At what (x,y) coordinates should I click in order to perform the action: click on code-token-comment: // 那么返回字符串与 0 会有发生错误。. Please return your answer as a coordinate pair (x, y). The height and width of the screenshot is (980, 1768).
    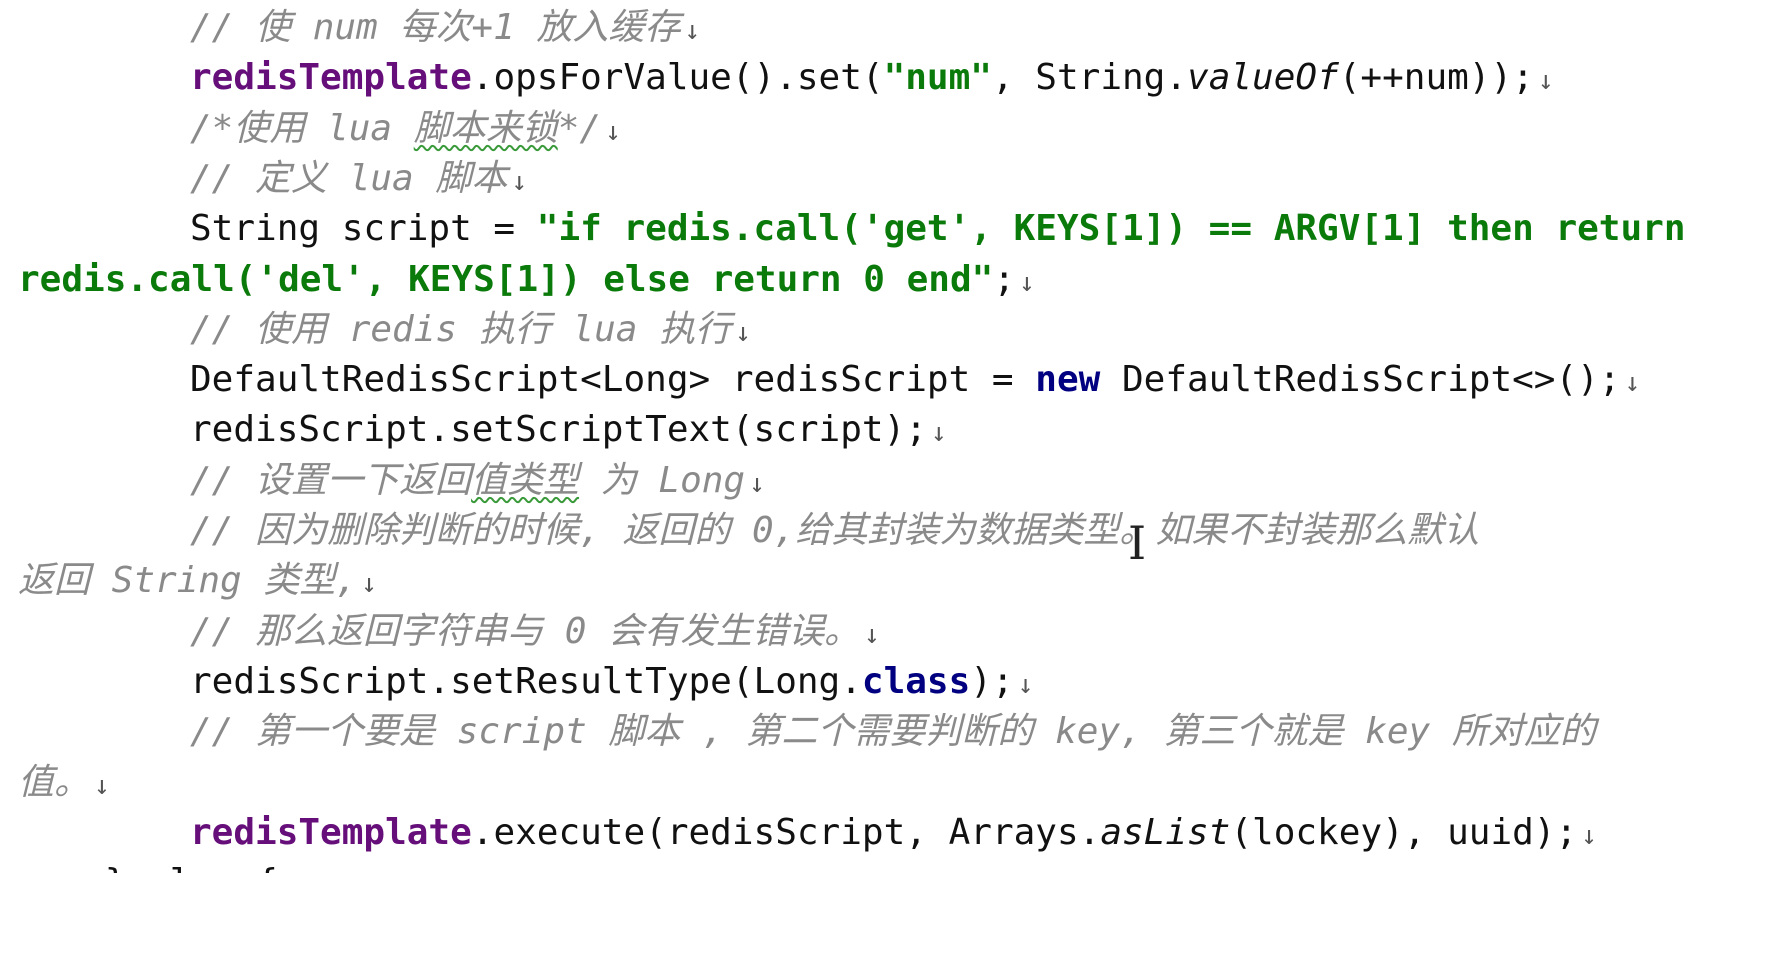
    Looking at the image, I should click on (525, 631).